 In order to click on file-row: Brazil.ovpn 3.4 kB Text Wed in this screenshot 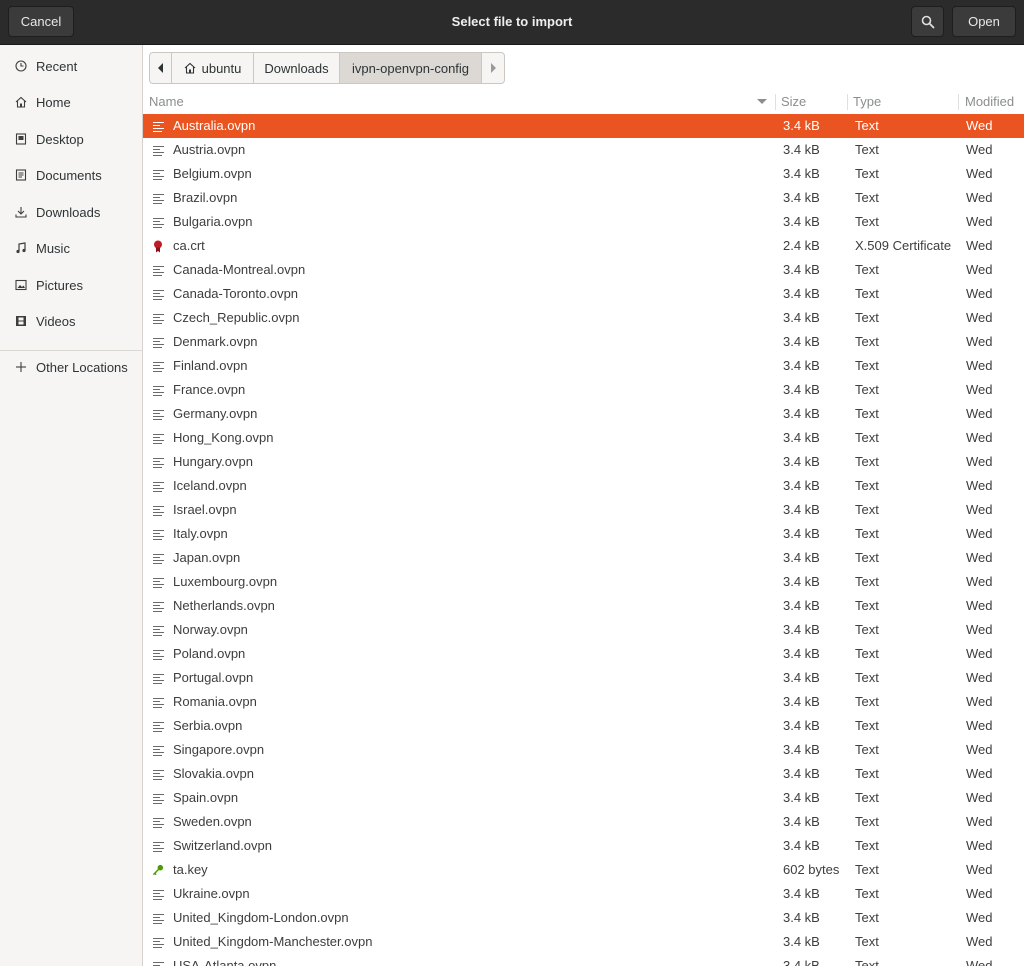, I will do `click(583, 198)`.